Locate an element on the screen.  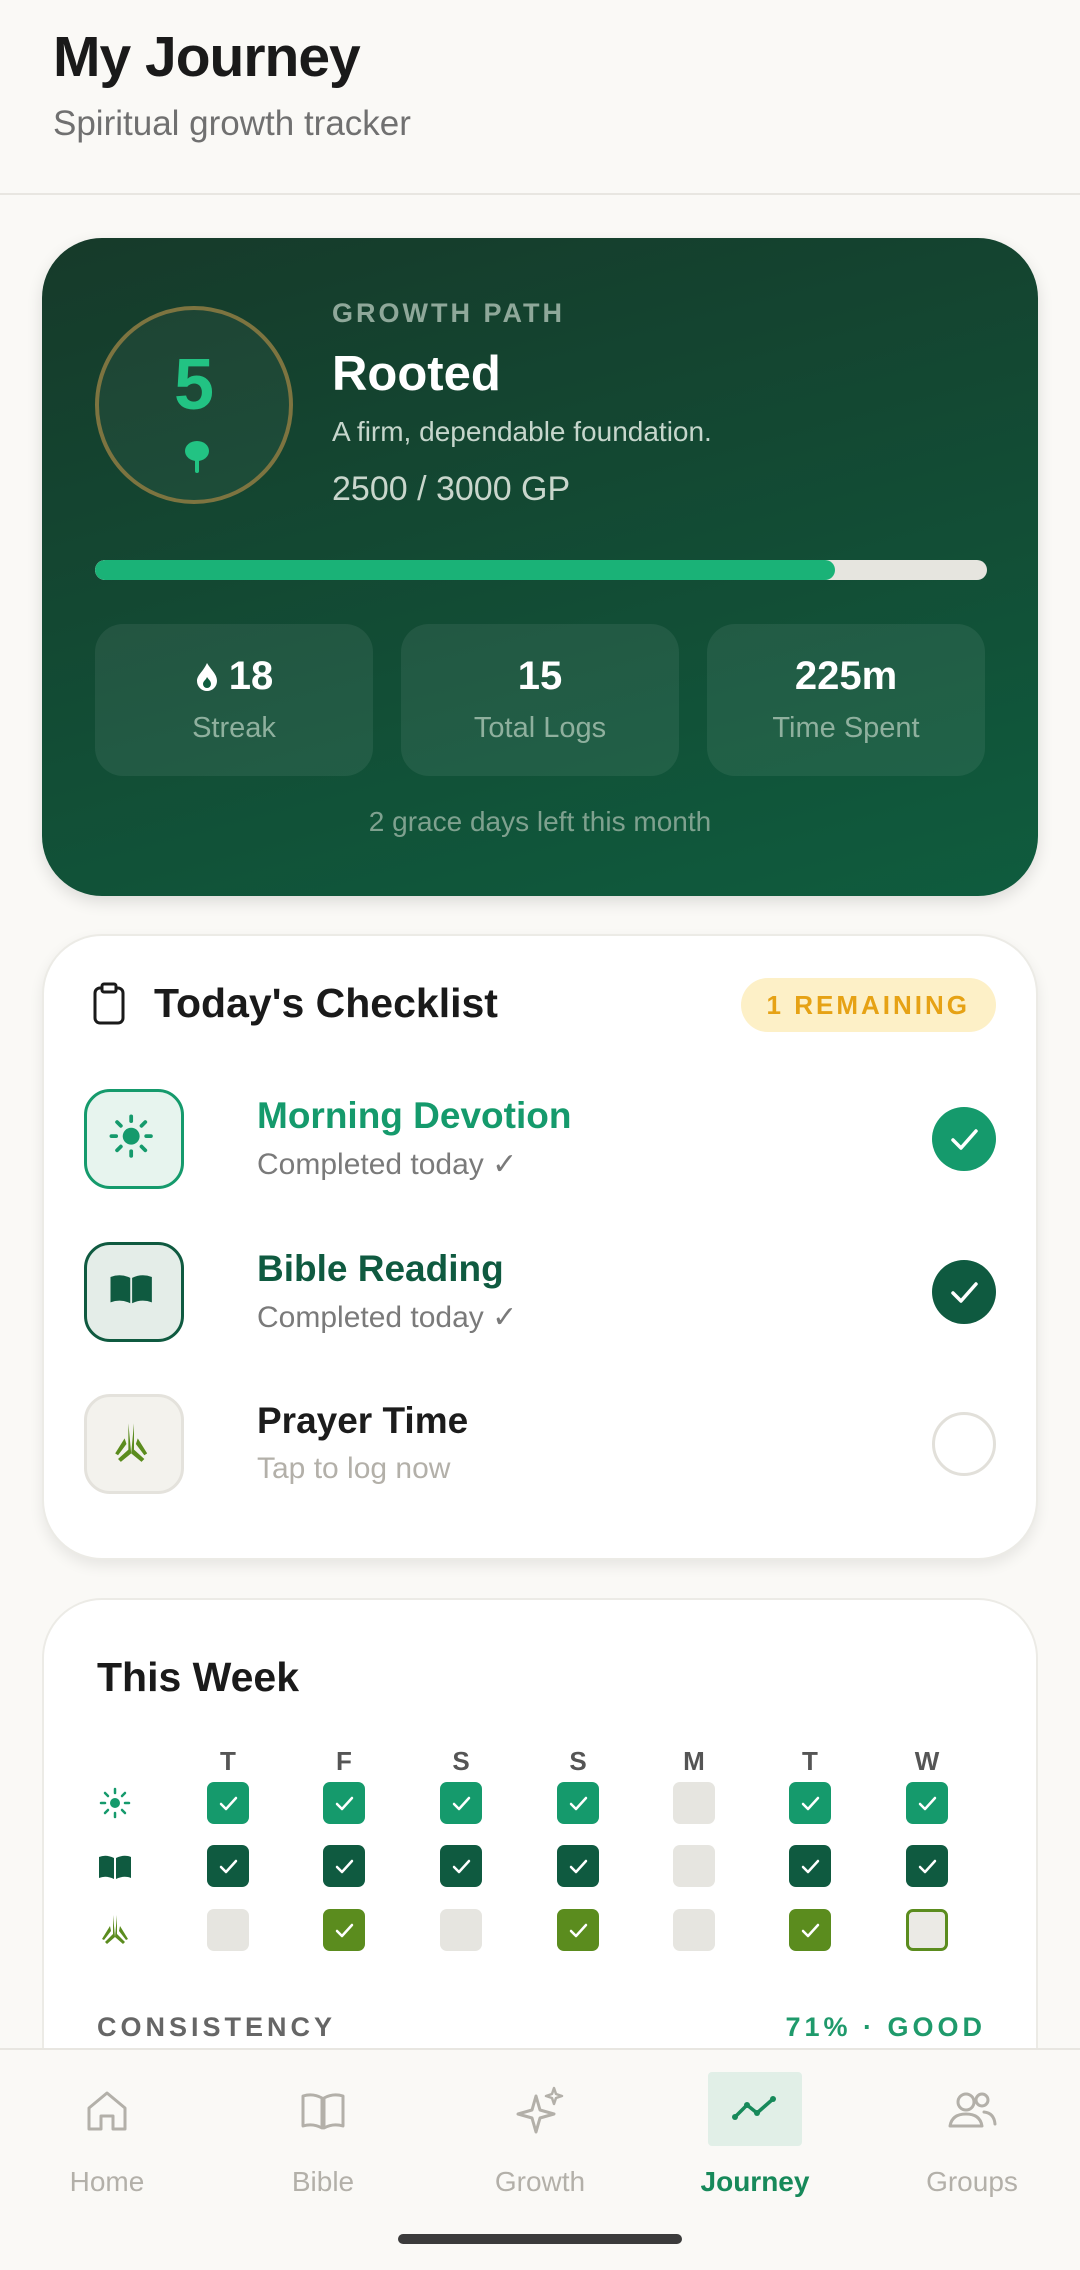
consistency-label: CONSISTENCY is located at coordinates (217, 2027).